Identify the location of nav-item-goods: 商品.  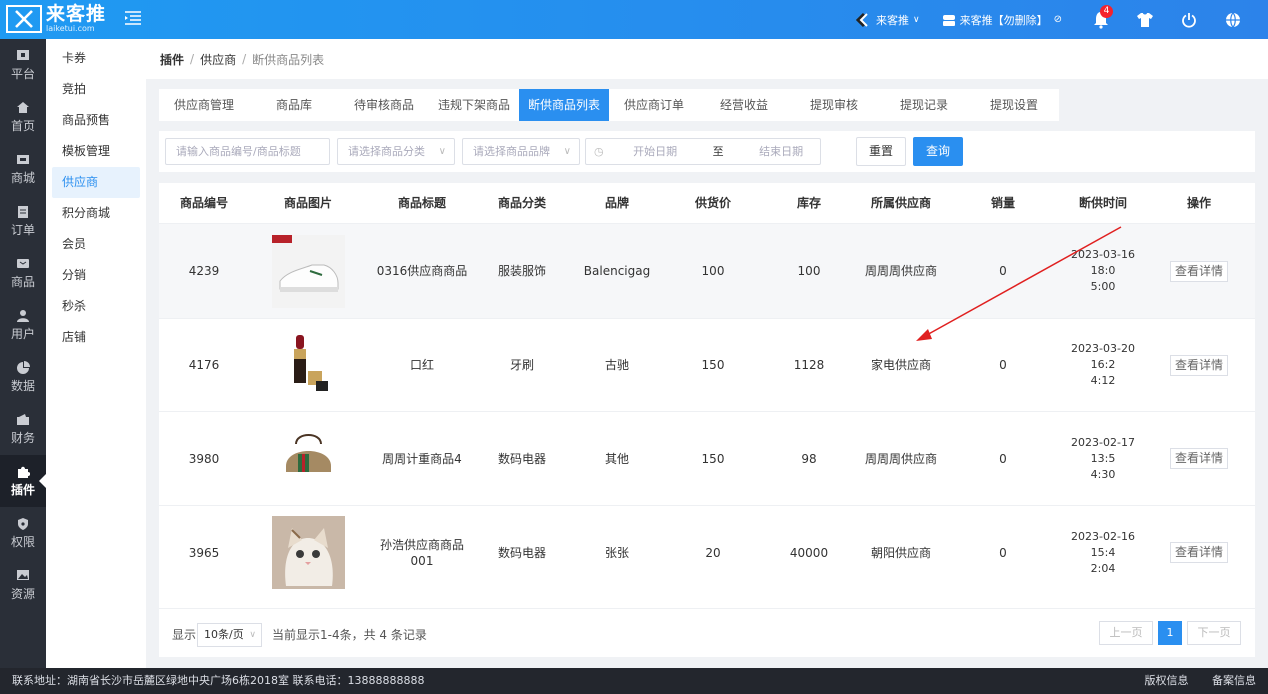
(23, 273).